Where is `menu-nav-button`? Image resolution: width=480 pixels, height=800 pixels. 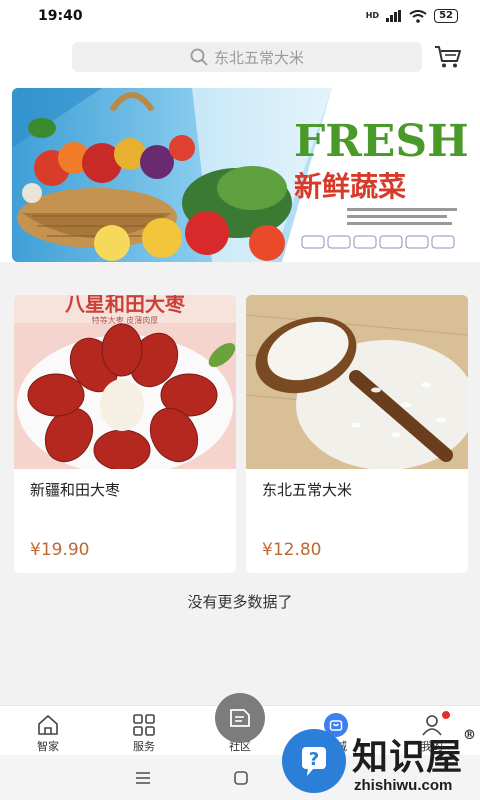
menu-nav-button is located at coordinates (143, 778).